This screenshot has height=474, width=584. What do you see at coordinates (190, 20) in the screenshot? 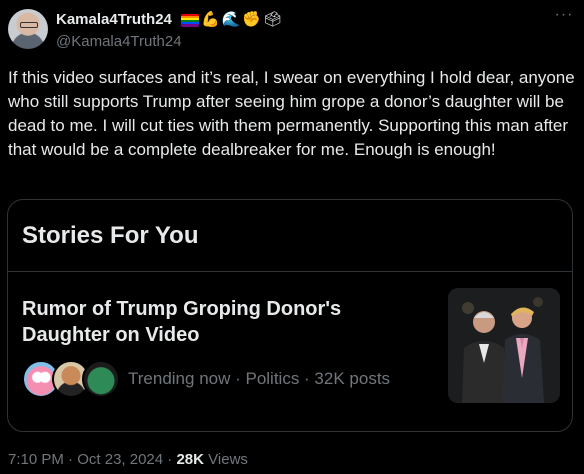
I see `rainbow-flag-icon` at bounding box center [190, 20].